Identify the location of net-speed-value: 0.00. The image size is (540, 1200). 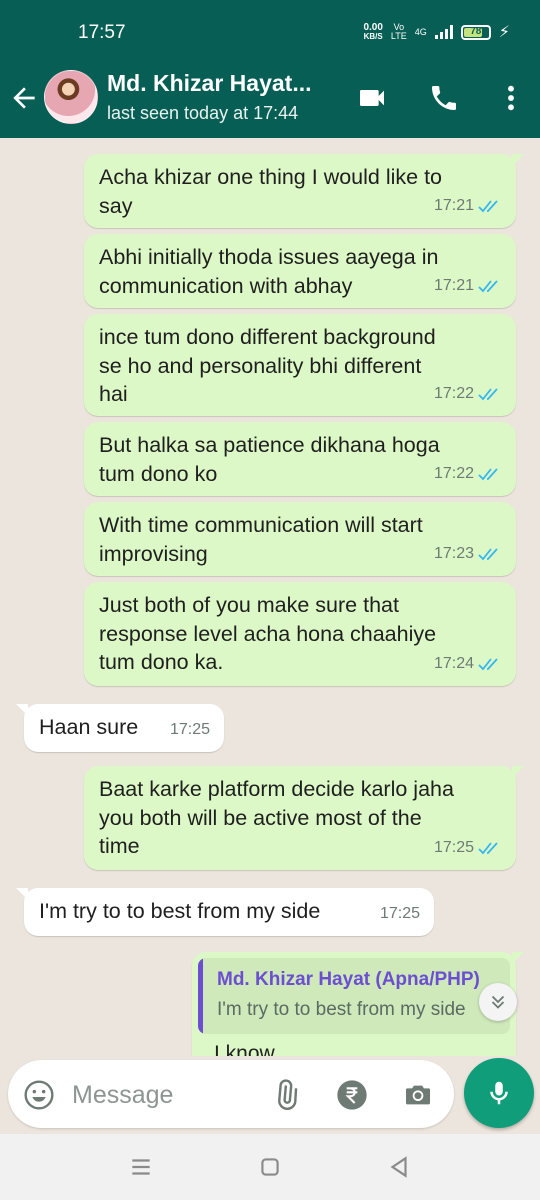
(373, 27).